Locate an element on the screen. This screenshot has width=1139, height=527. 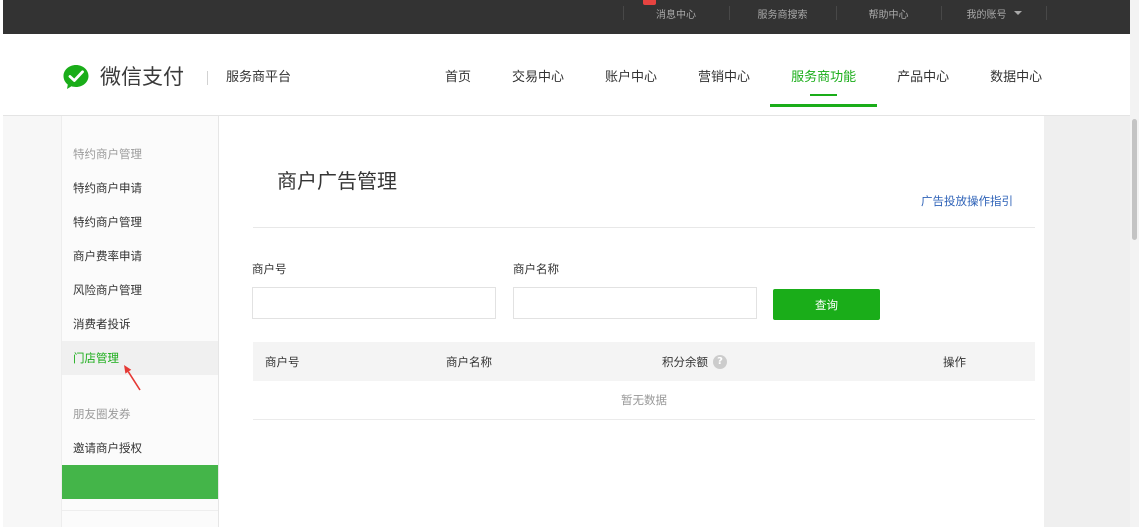
merchant-name-input is located at coordinates (635, 303).